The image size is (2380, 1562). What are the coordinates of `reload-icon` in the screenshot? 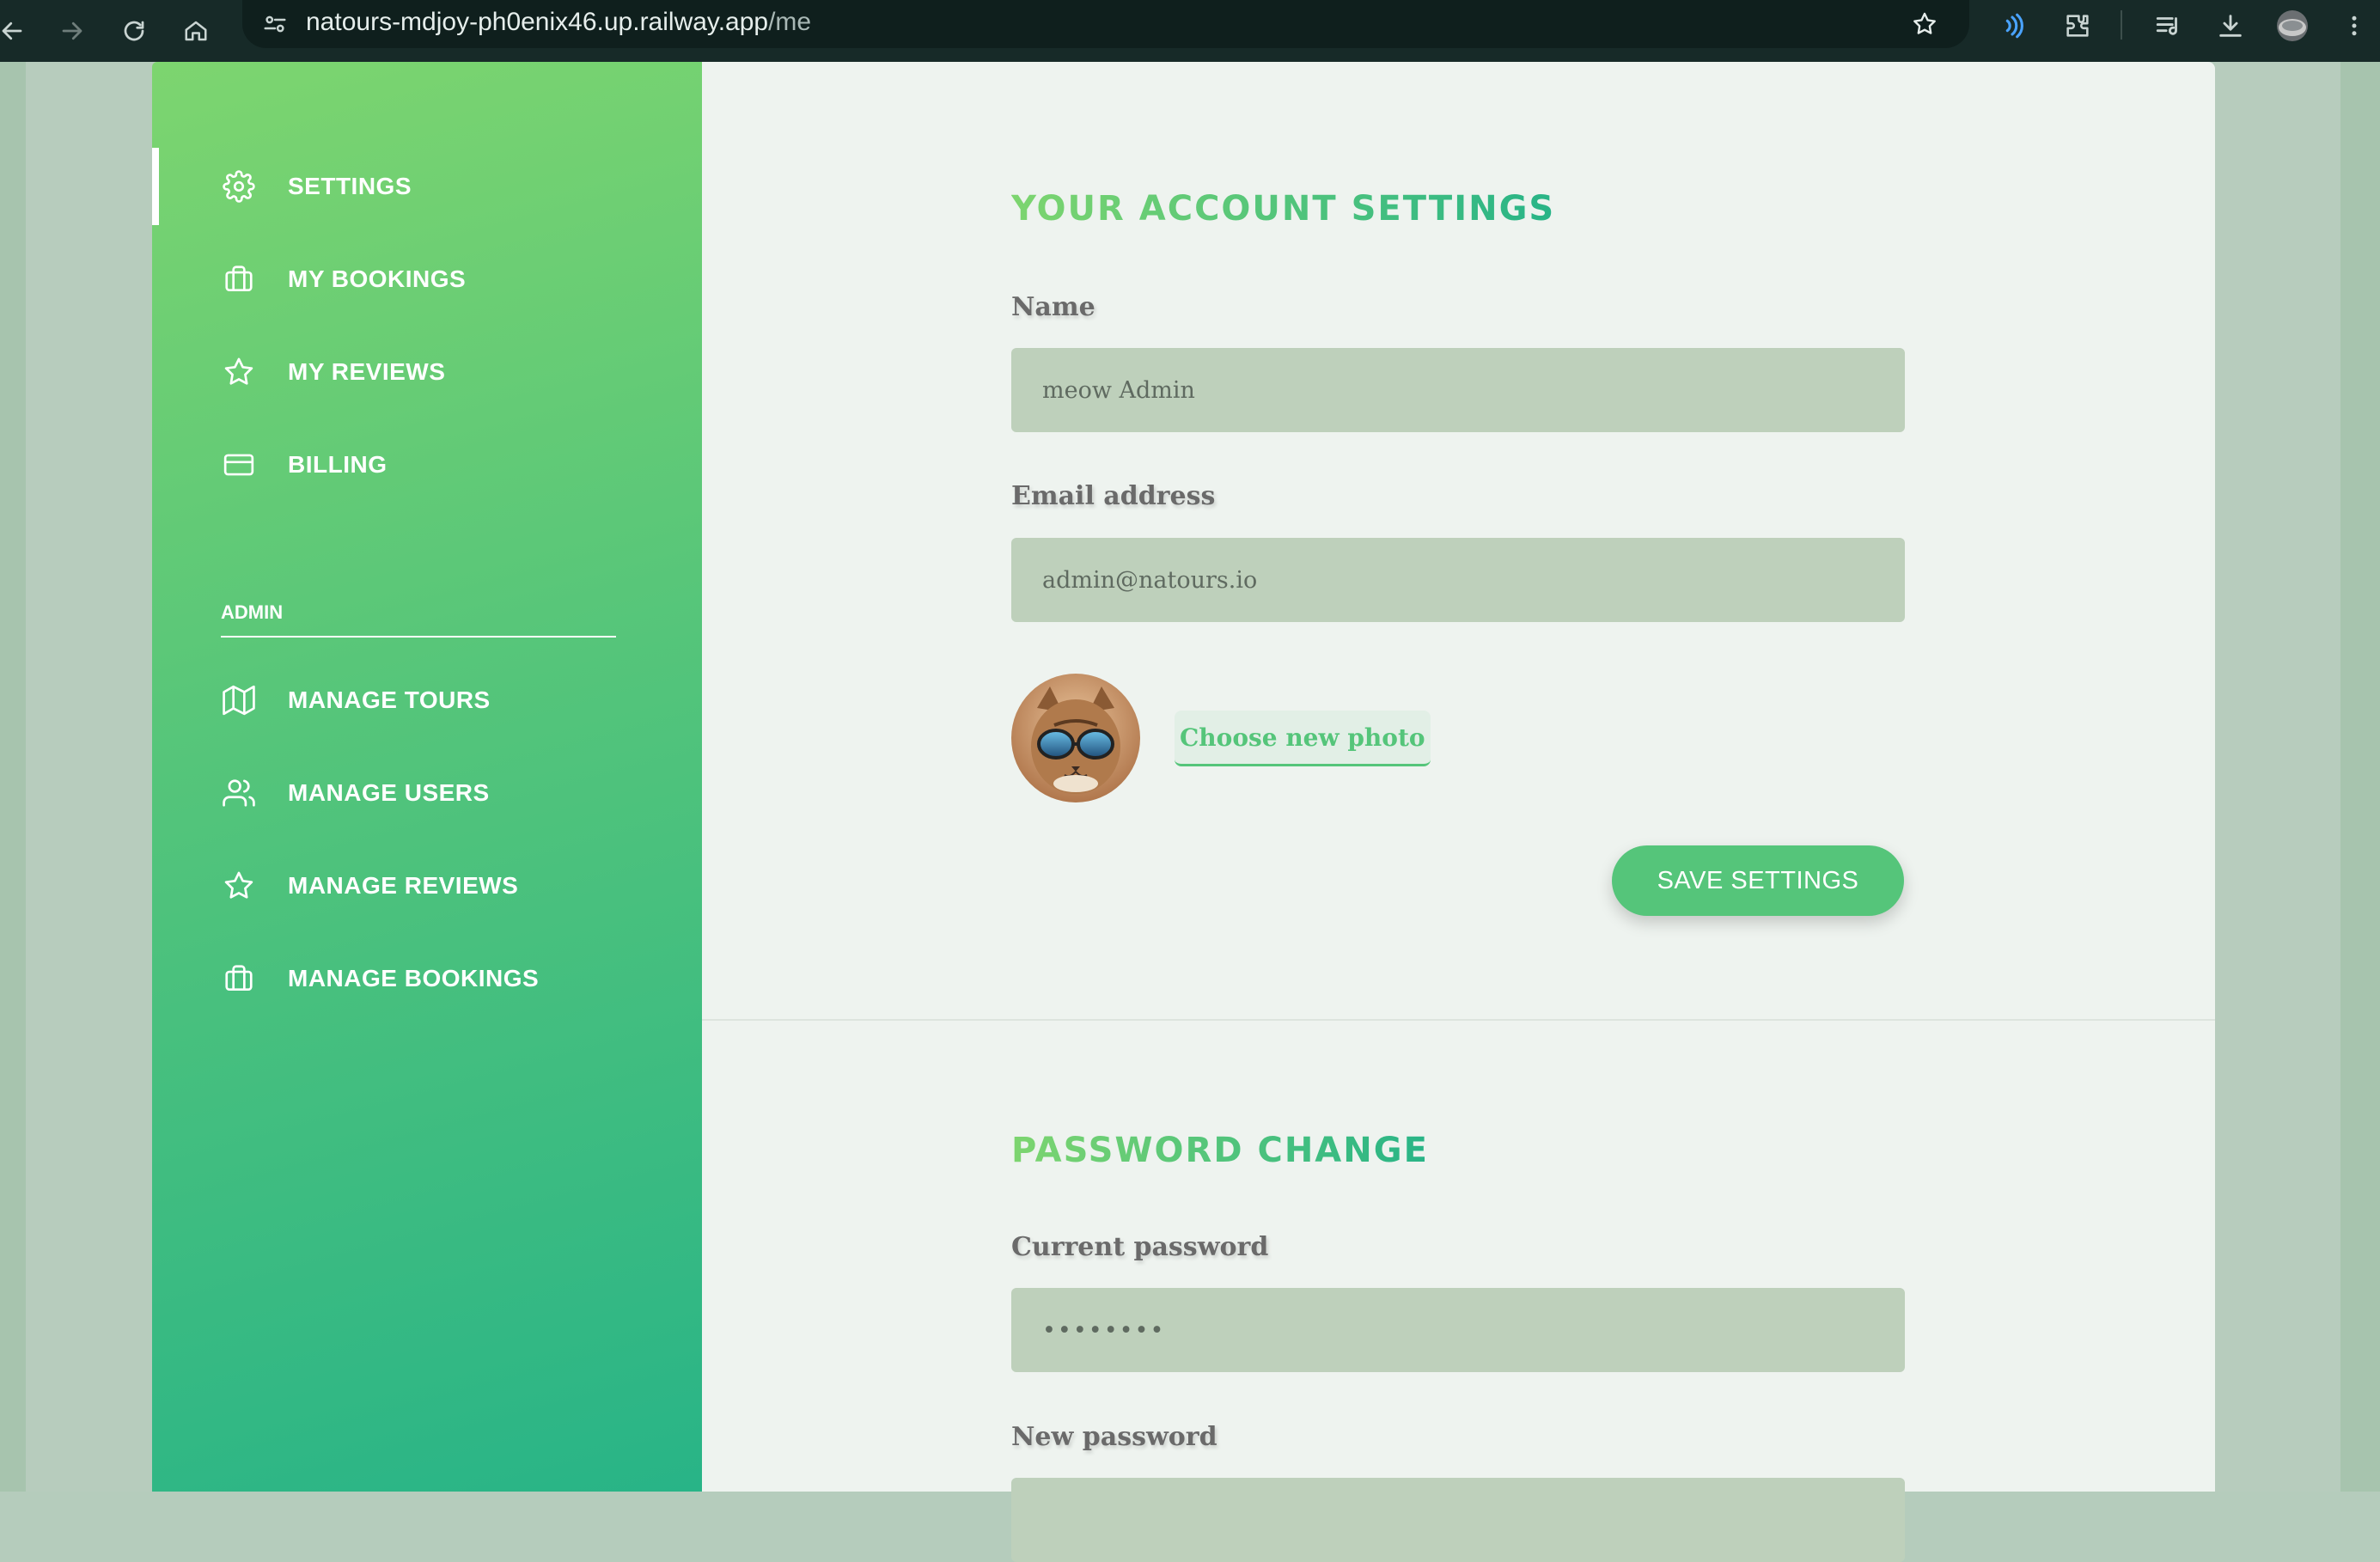 It's located at (134, 31).